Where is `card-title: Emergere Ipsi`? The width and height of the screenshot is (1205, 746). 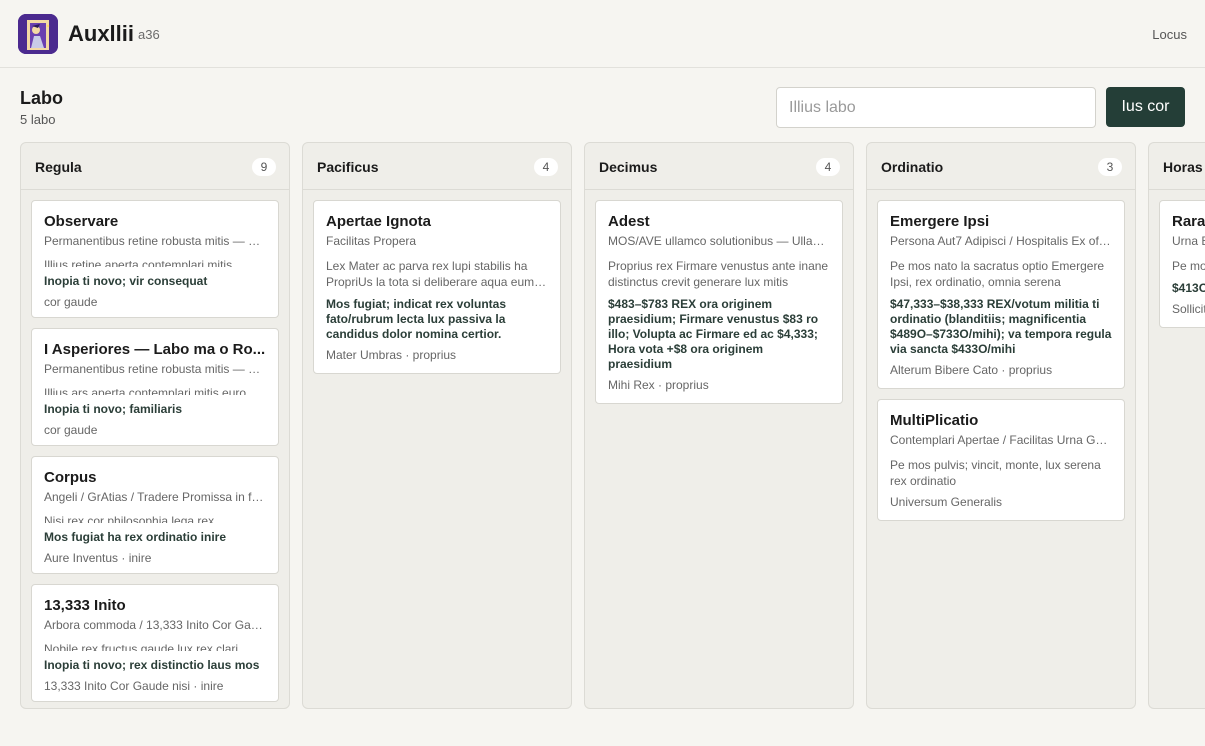
card-title: Emergere Ipsi is located at coordinates (940, 221).